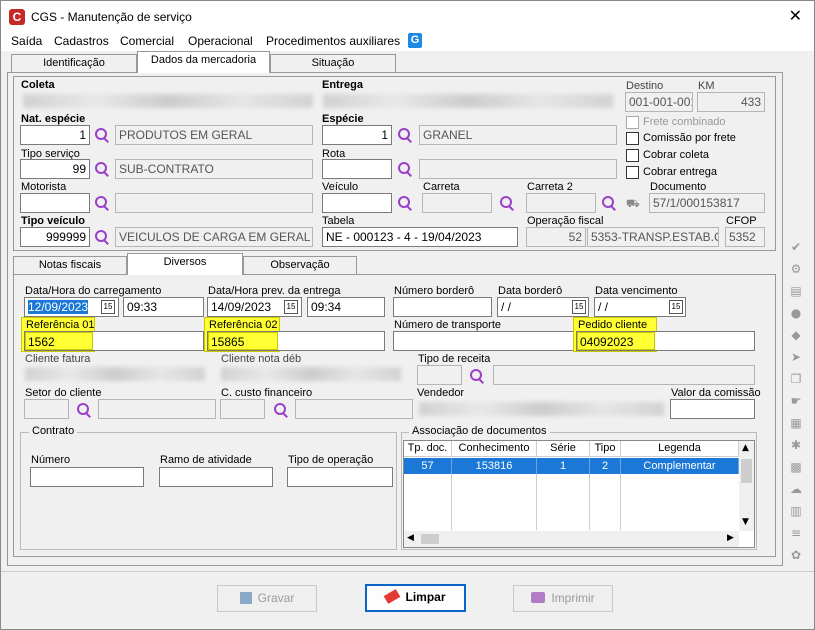 This screenshot has height=630, width=815. I want to click on horizontal-scrollbar: ◀ ▶, so click(571, 539).